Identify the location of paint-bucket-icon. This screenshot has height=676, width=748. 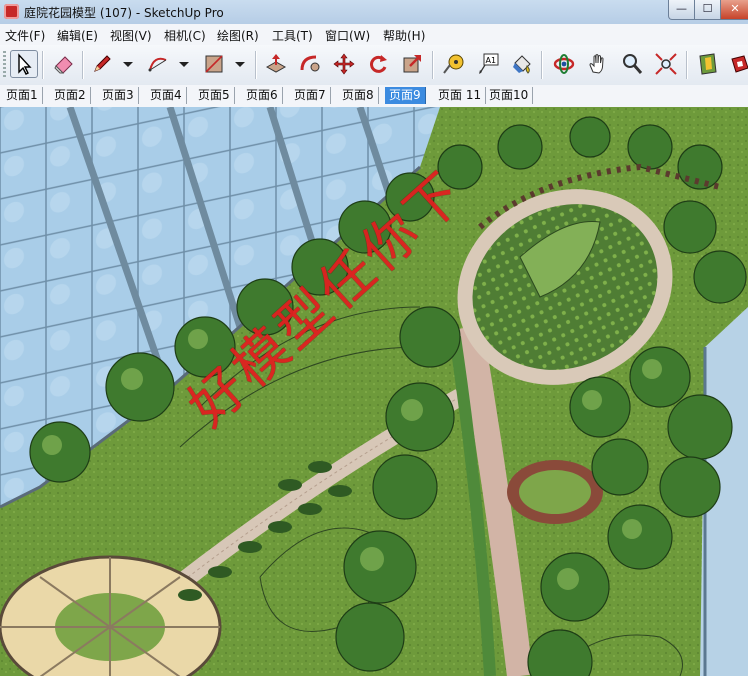
(522, 64).